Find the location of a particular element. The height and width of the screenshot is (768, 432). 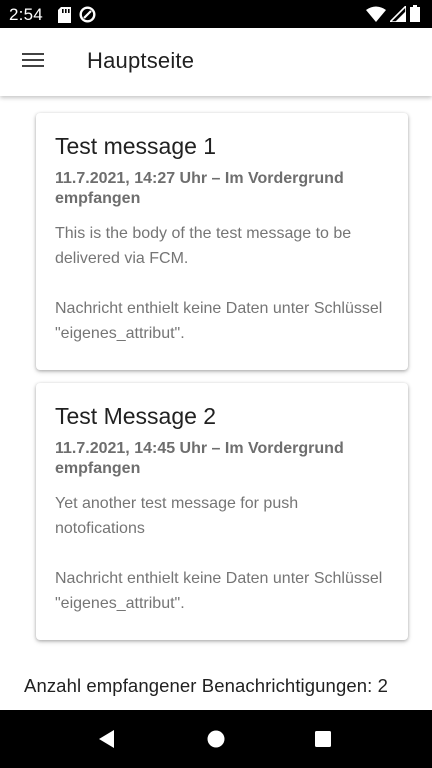

app-bar: Hauptseite is located at coordinates (216, 62).